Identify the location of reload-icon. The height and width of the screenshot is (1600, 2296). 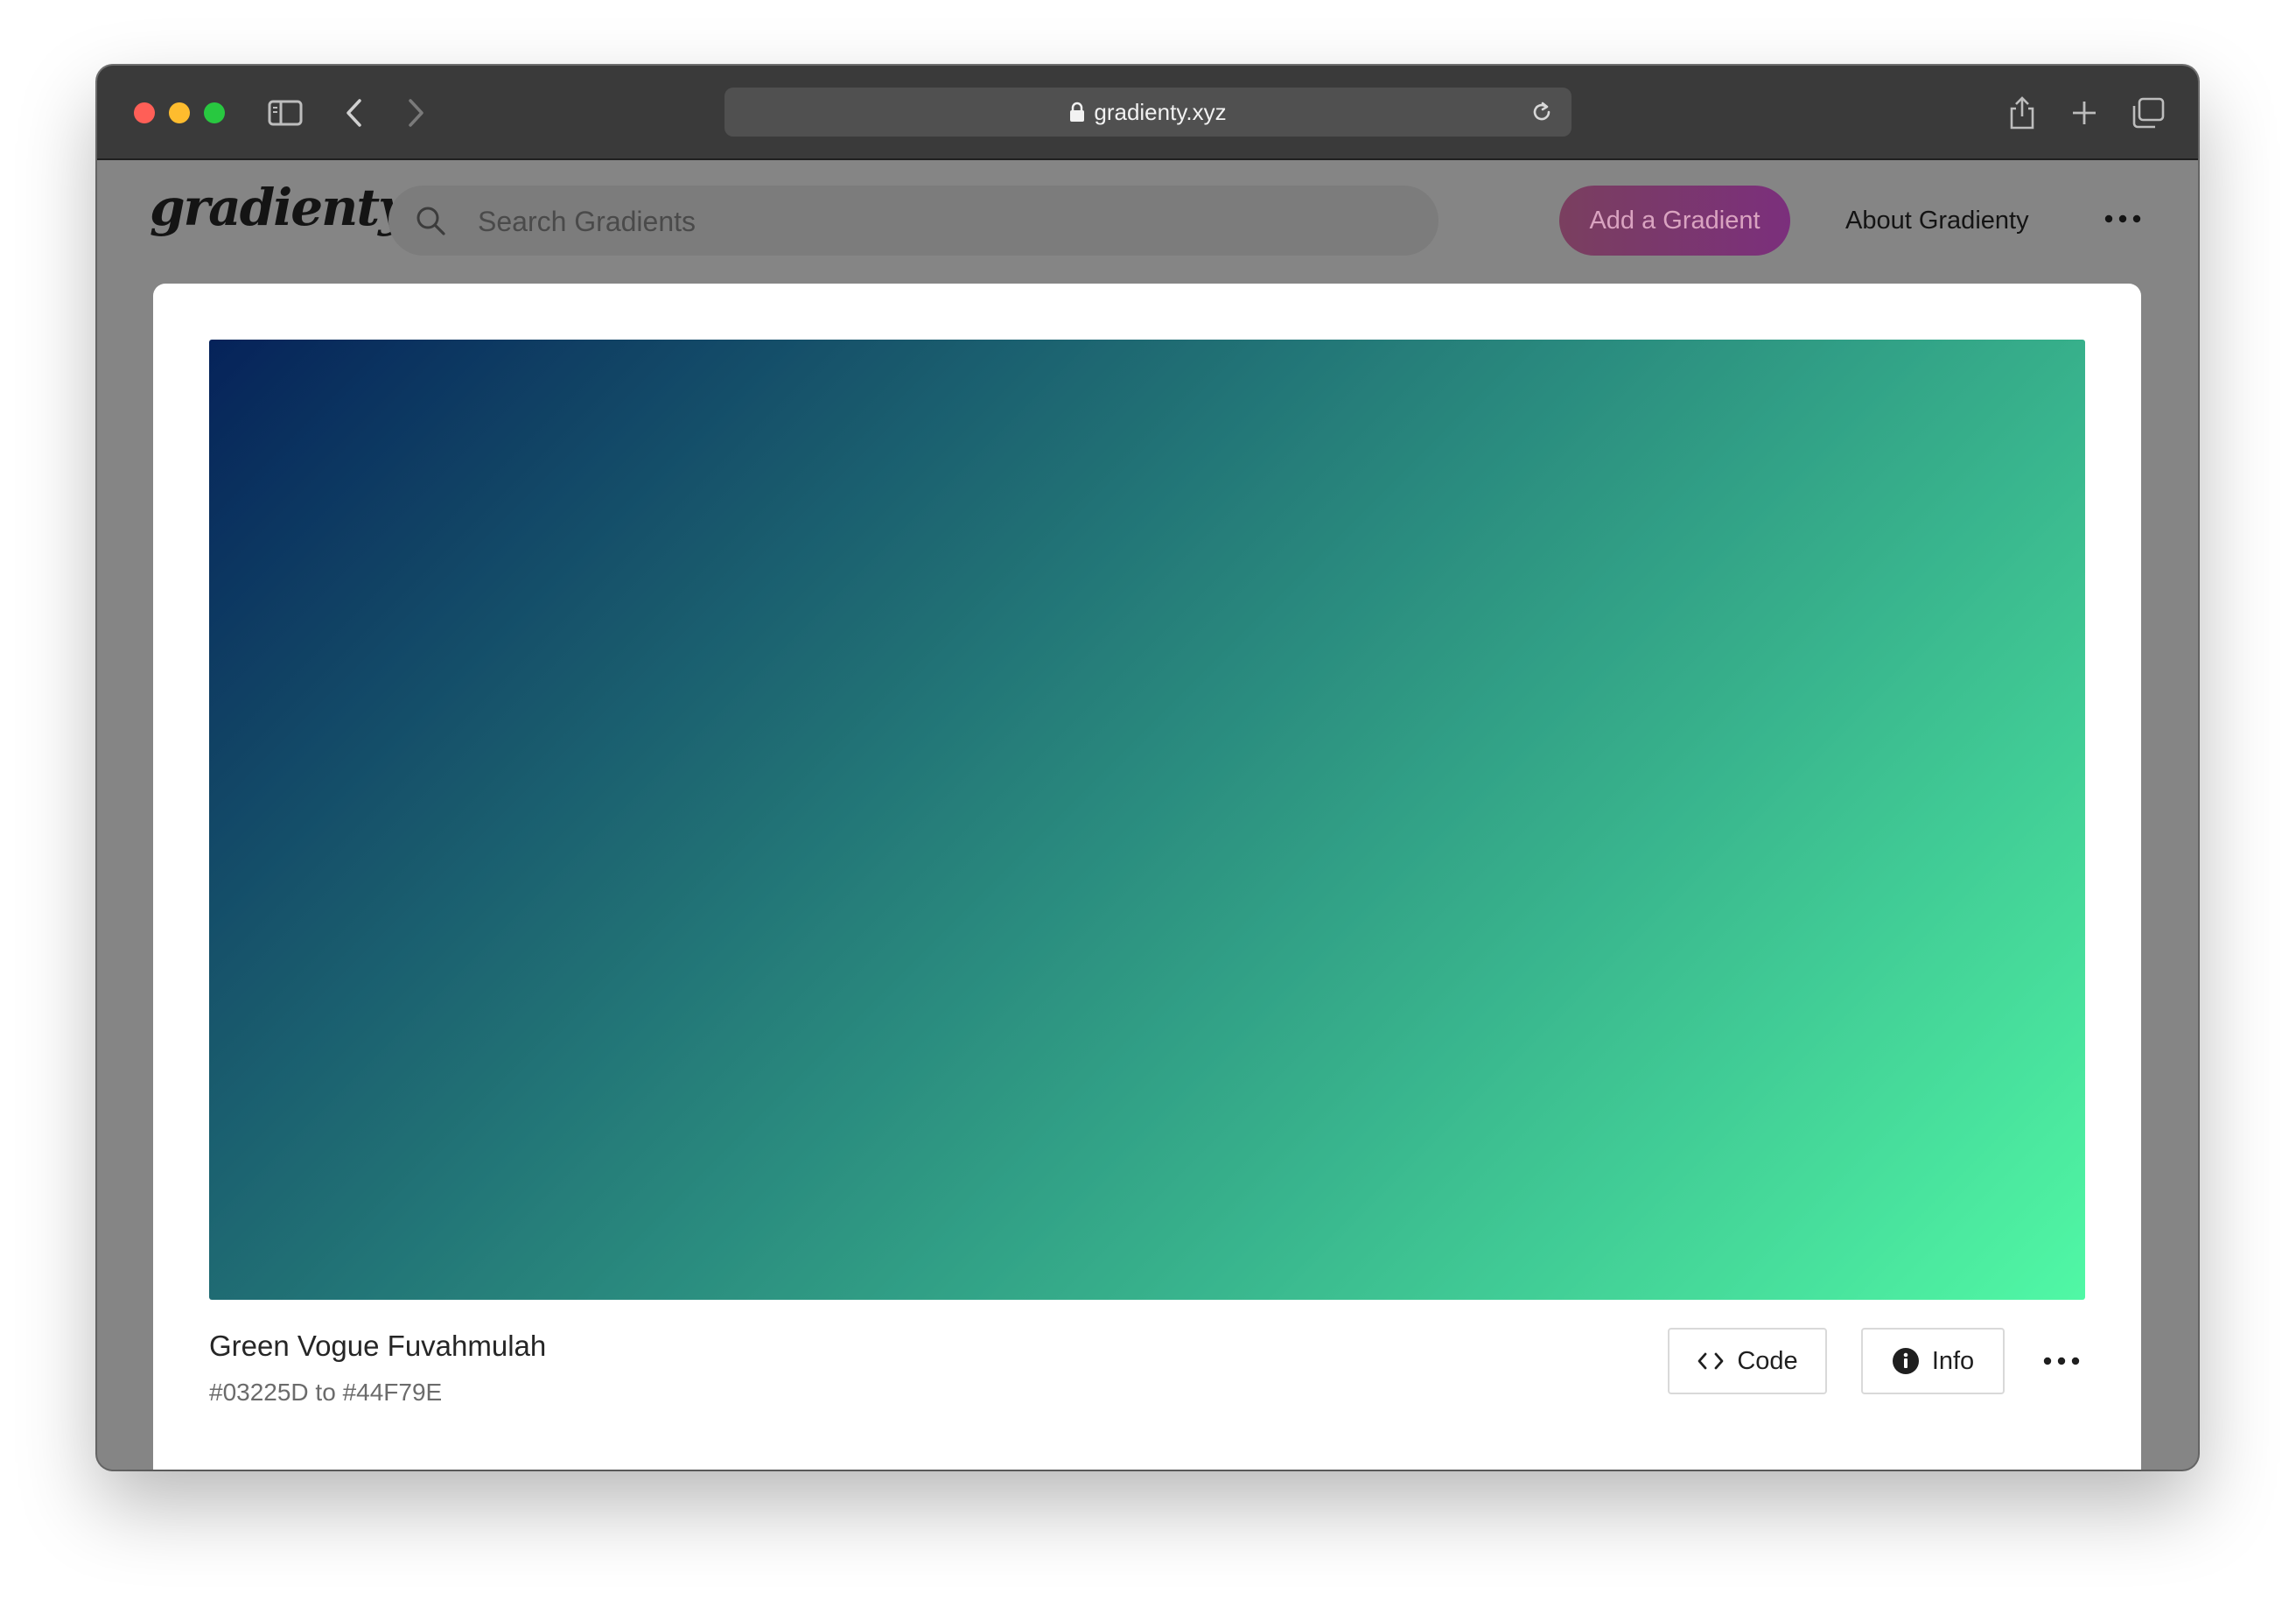
(1542, 112).